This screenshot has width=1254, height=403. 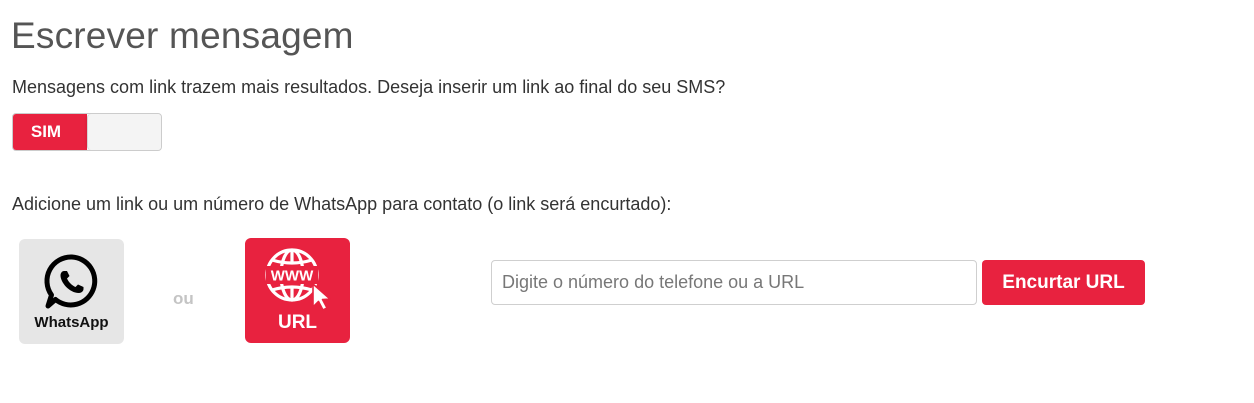 I want to click on whatsapp-option-button: WhatsApp, so click(x=71, y=291).